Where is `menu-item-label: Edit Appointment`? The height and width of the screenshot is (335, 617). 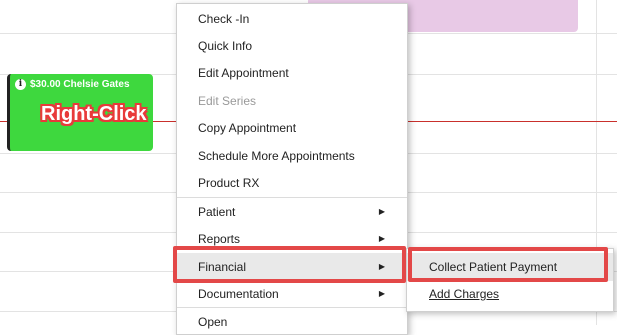
menu-item-label: Edit Appointment is located at coordinates (243, 72).